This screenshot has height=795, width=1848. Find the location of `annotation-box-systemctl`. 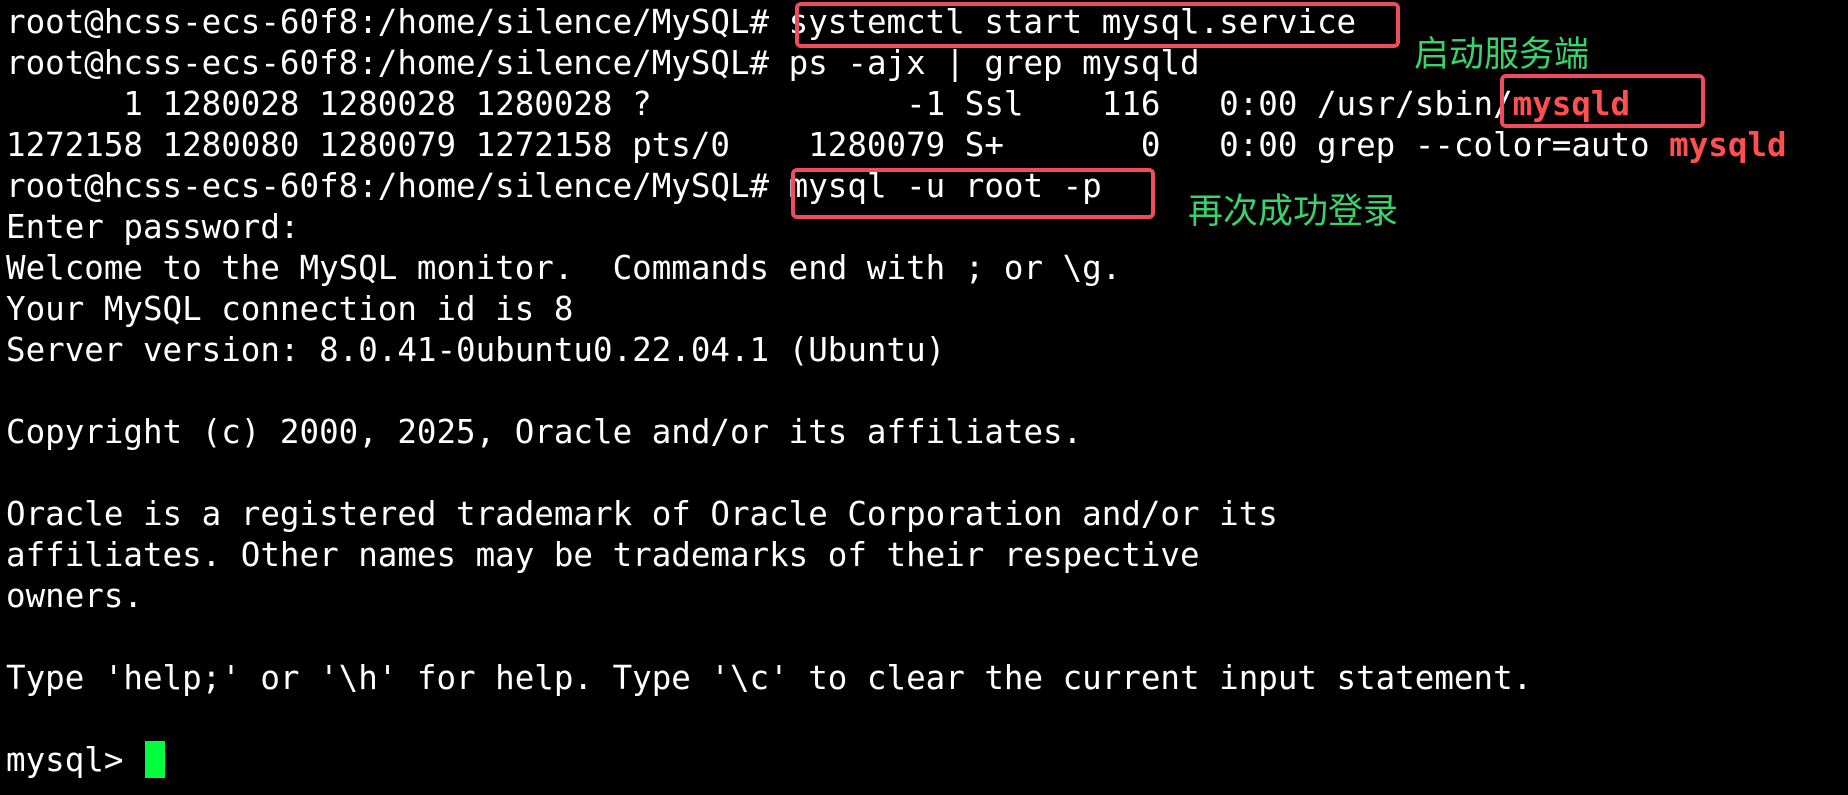

annotation-box-systemctl is located at coordinates (1097, 25).